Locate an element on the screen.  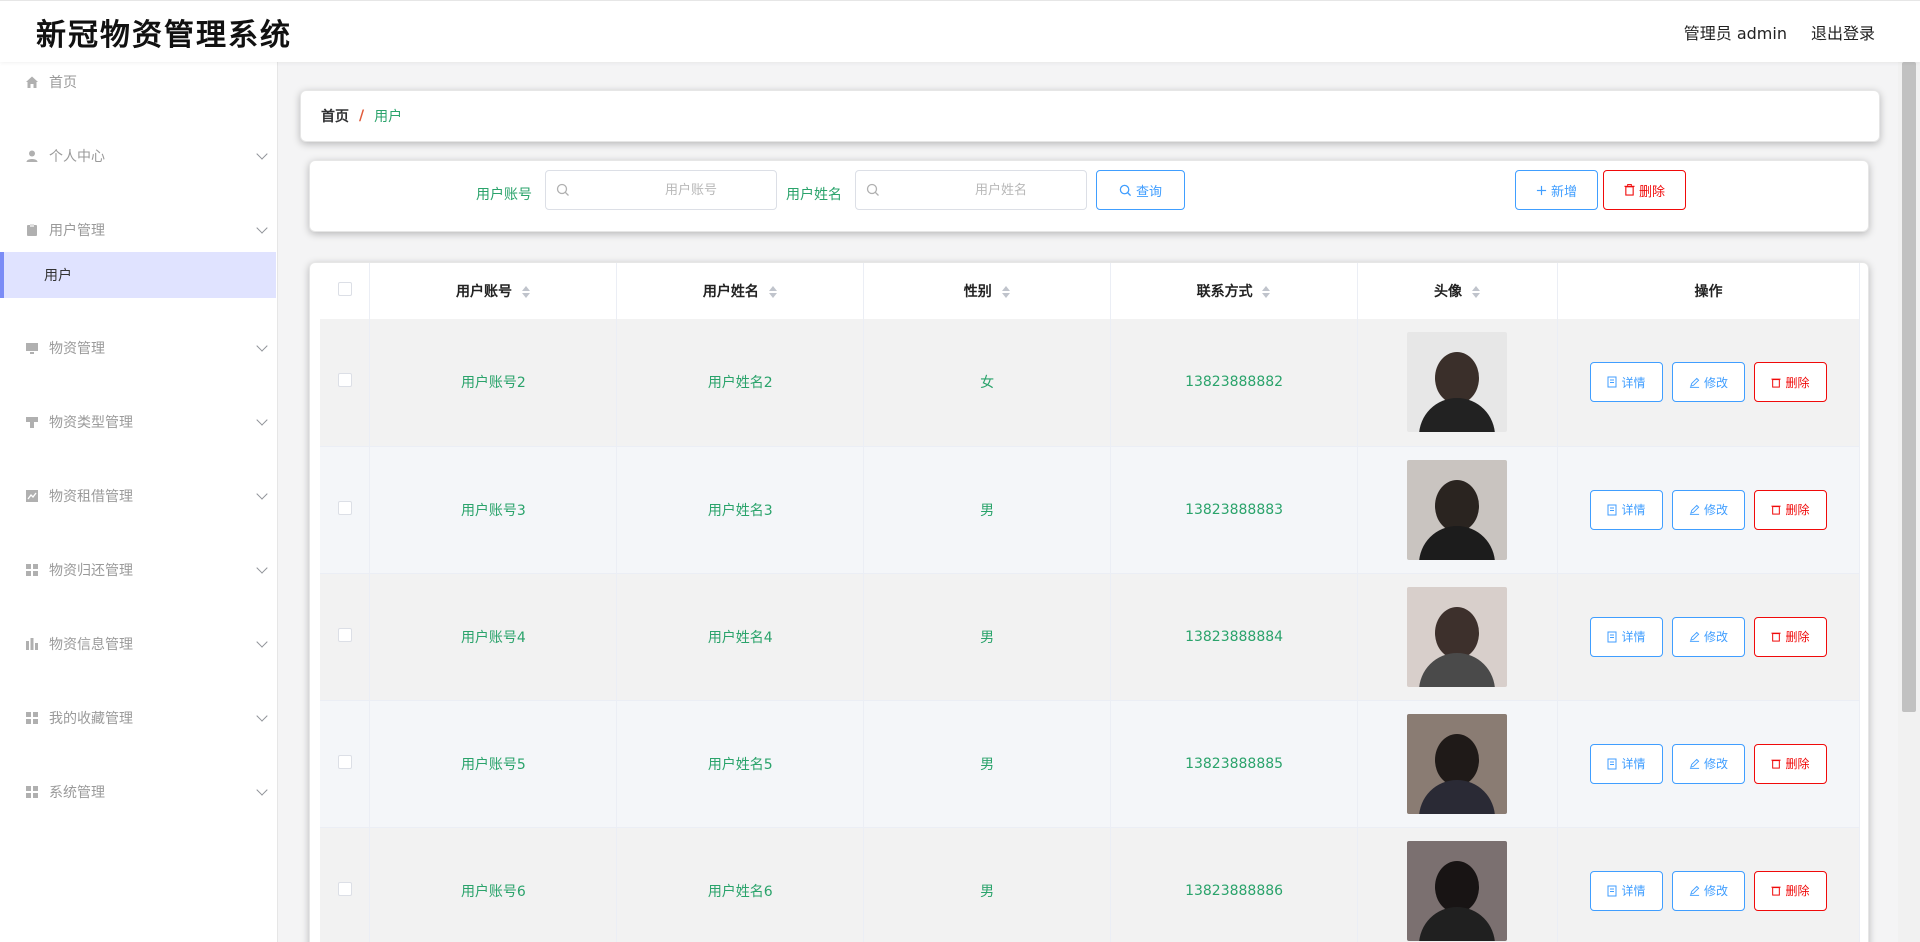
bar-chart-icon is located at coordinates (32, 644).